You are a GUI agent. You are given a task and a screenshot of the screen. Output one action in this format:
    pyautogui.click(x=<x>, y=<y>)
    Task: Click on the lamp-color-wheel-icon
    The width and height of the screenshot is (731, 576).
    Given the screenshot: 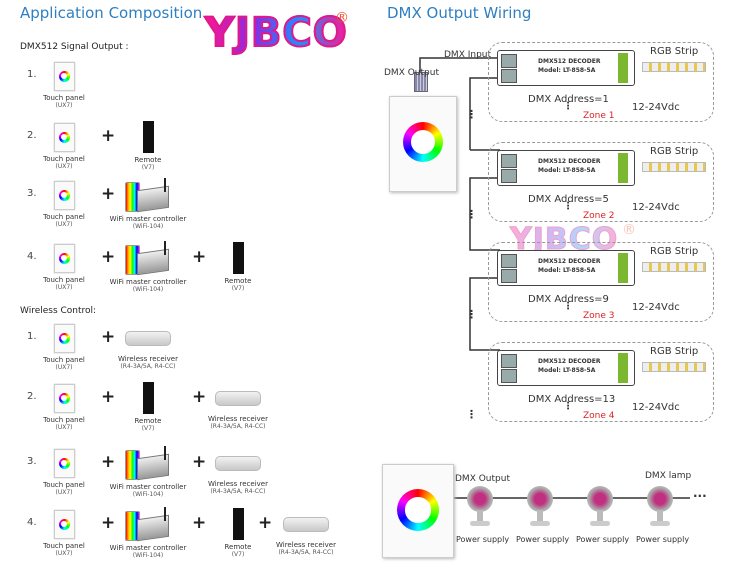 What is the action you would take?
    pyautogui.click(x=418, y=510)
    